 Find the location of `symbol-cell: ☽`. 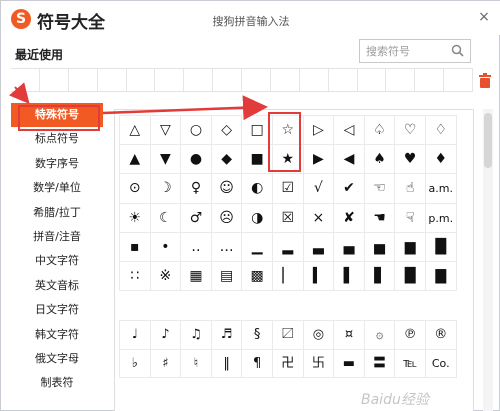

symbol-cell: ☽ is located at coordinates (166, 189).